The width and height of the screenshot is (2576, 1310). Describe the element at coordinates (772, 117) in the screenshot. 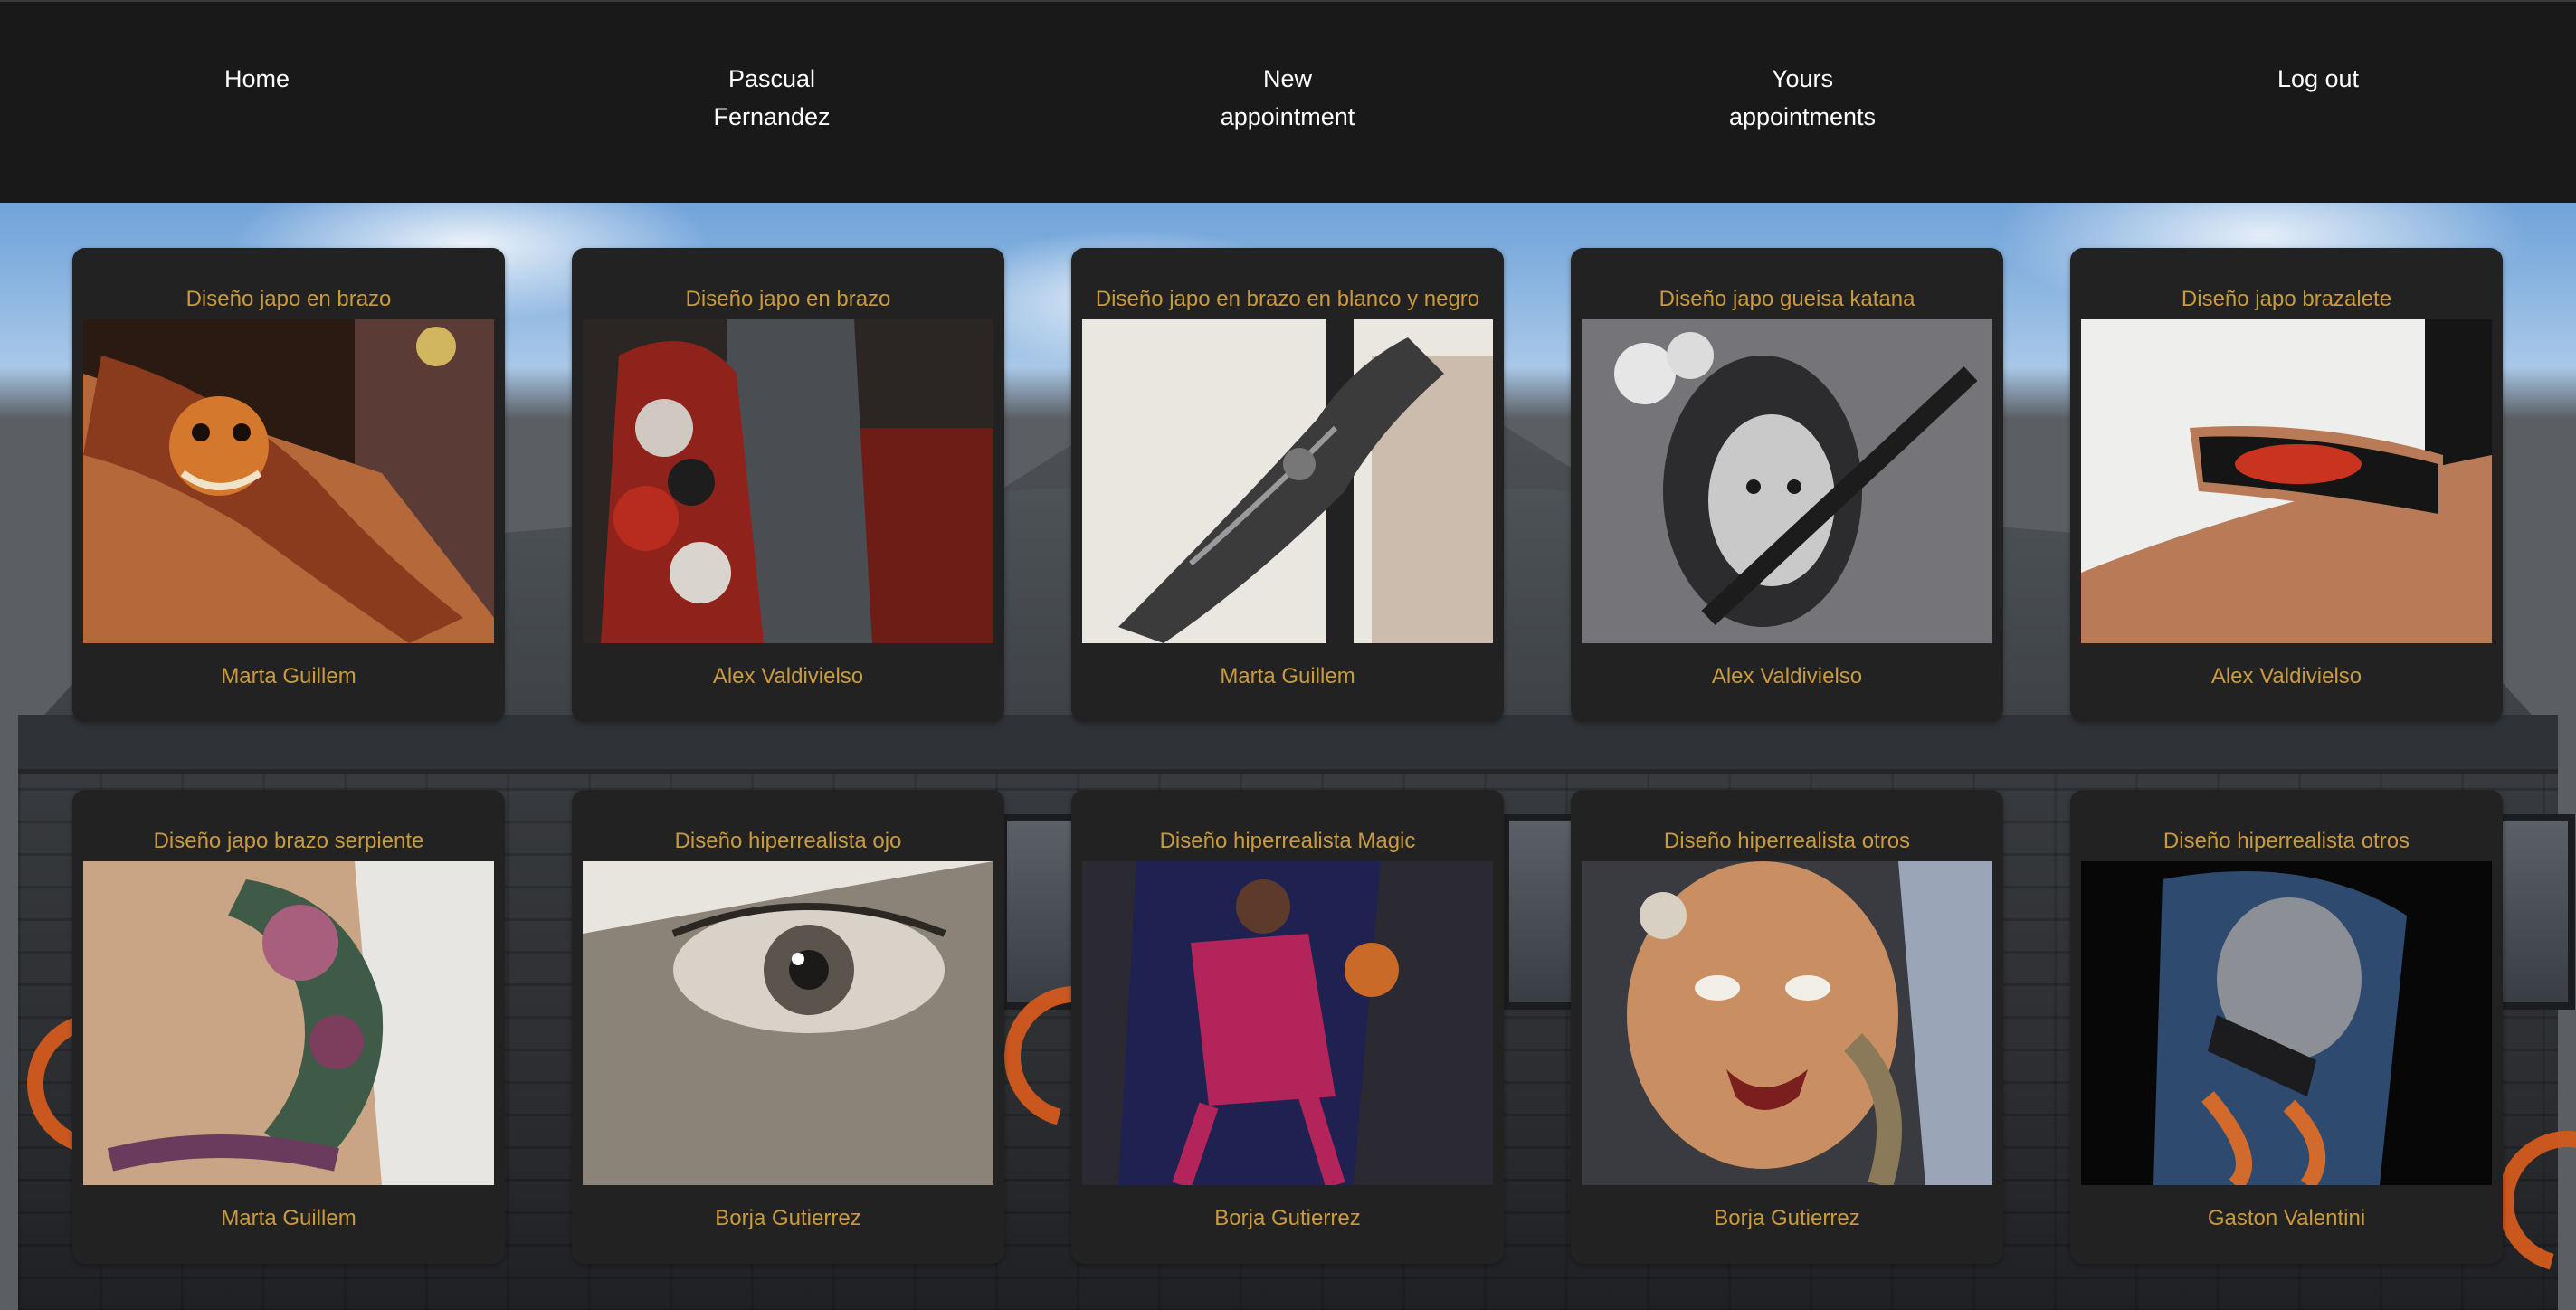

I see `nav-user-last-name: Fernandez` at that location.